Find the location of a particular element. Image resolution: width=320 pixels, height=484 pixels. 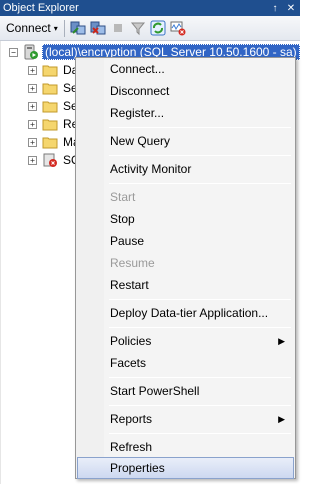

menu-item-refresh: Refresh is located at coordinates (185, 447).